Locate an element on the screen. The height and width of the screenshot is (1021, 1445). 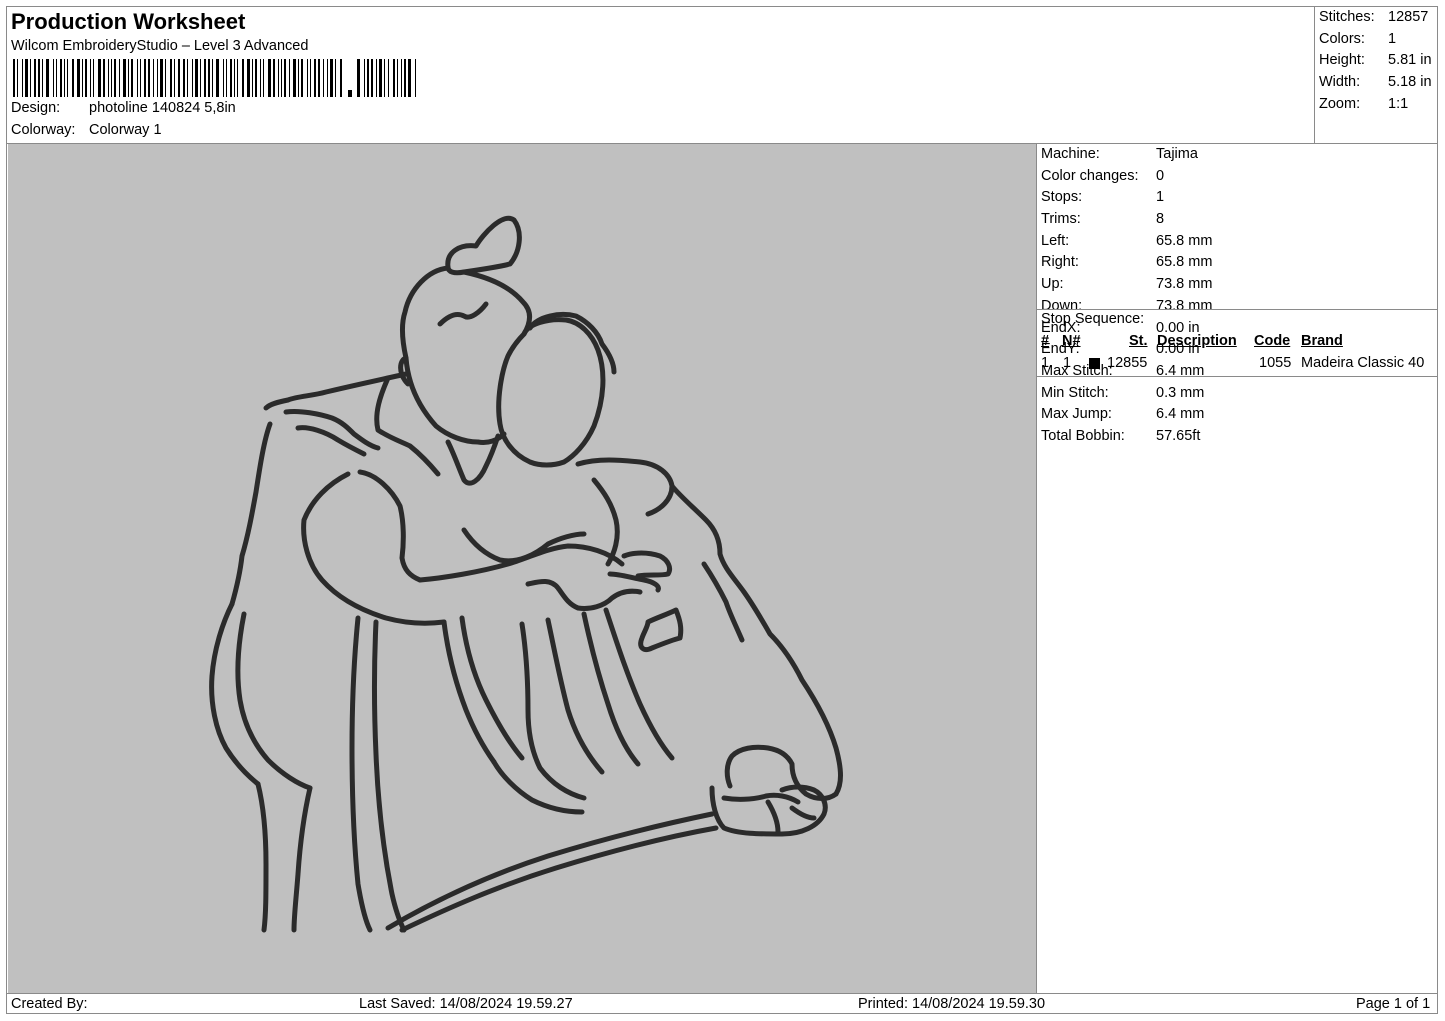
property-label: Right: is located at coordinates (1060, 262).